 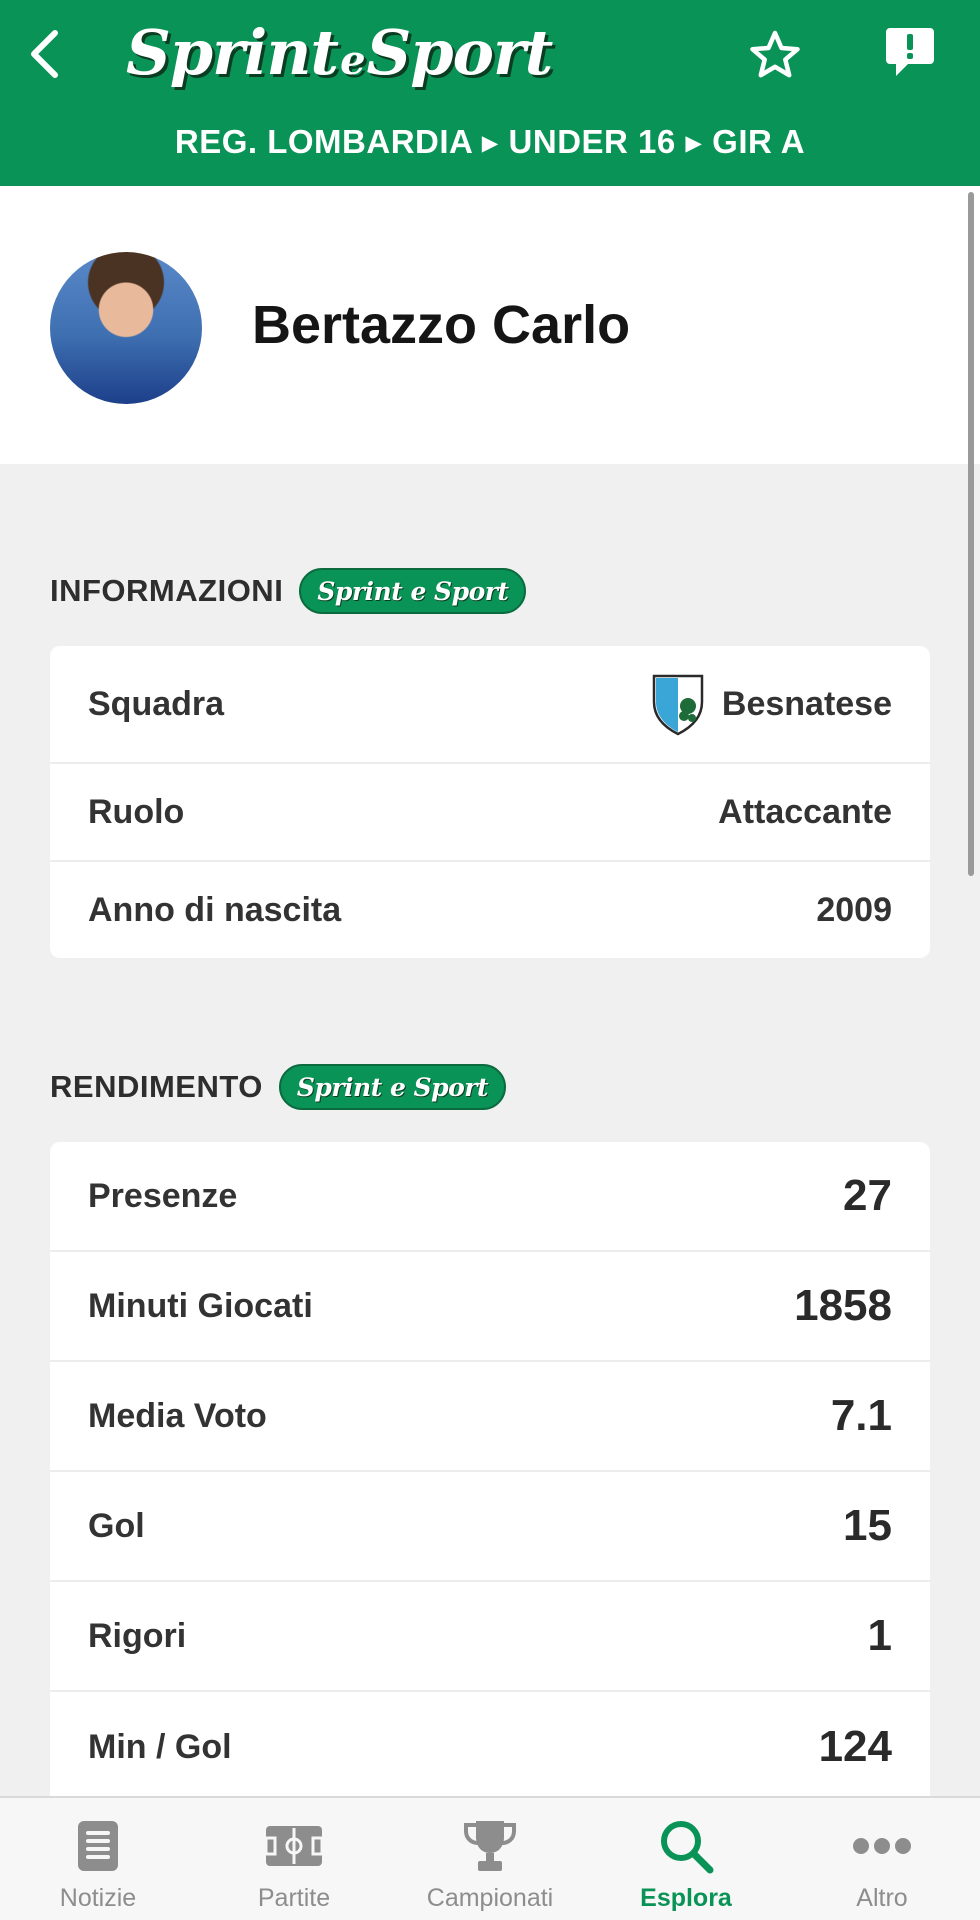 I want to click on tab-notizie: Notizie, so click(x=98, y=1859).